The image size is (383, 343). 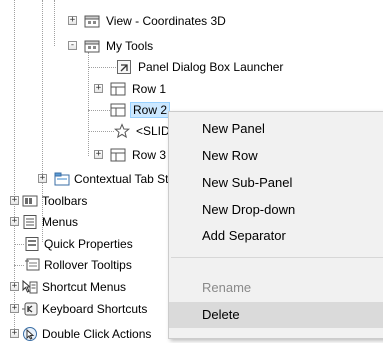 I want to click on tree-item-row-1: + Row 1, so click(x=191, y=89).